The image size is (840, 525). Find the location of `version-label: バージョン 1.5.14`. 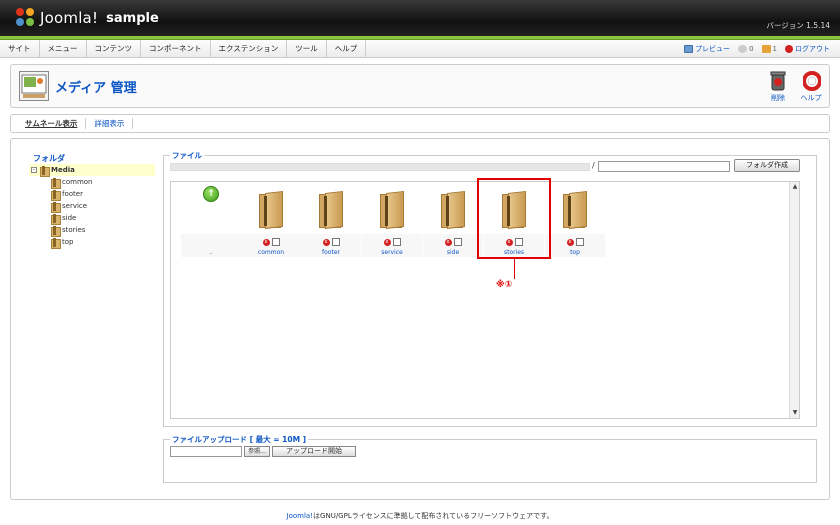

version-label: バージョン 1.5.14 is located at coordinates (798, 25).